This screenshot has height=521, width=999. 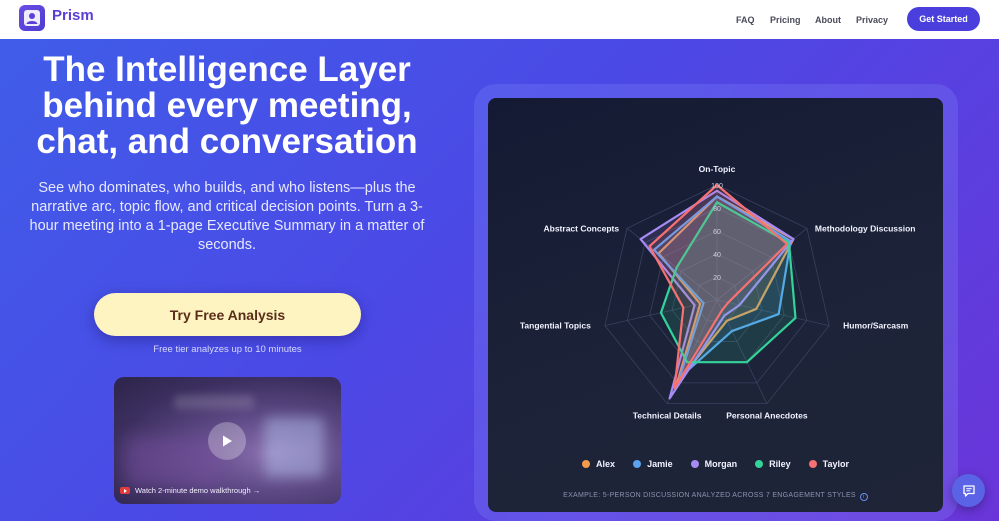 I want to click on prism-logo-icon, so click(x=32, y=18).